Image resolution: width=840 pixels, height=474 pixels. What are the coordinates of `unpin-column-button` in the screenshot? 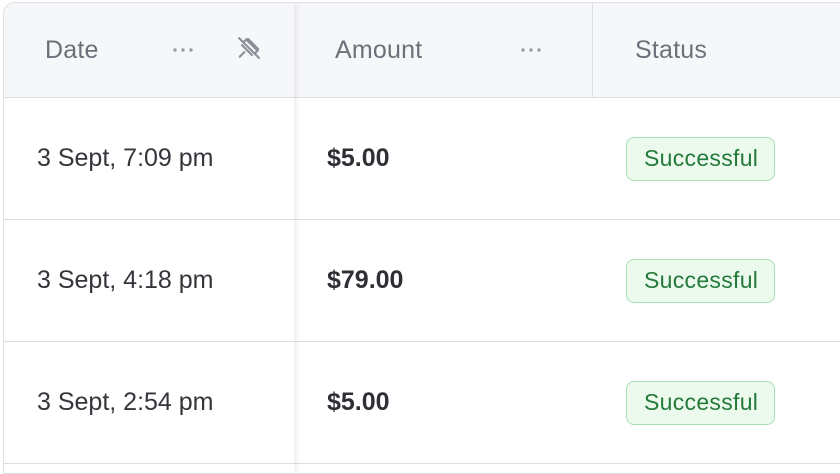 It's located at (249, 50).